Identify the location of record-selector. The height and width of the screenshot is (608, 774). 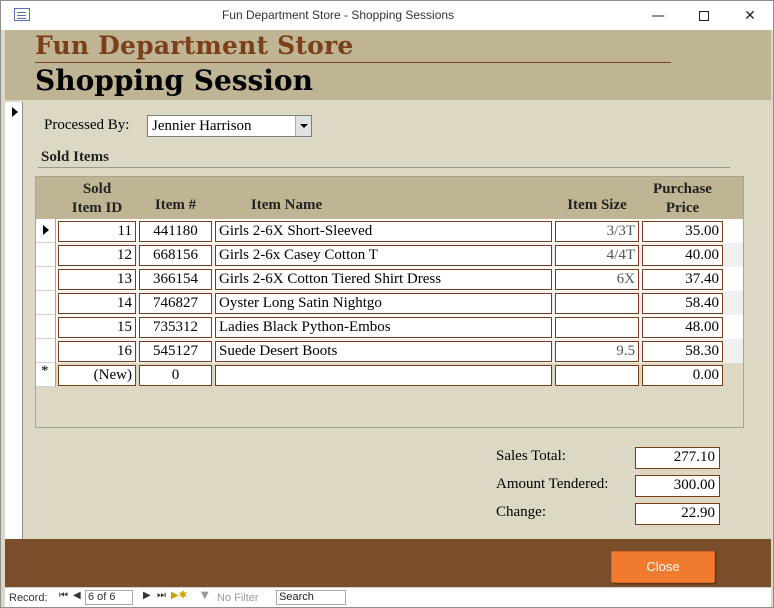
(14, 320).